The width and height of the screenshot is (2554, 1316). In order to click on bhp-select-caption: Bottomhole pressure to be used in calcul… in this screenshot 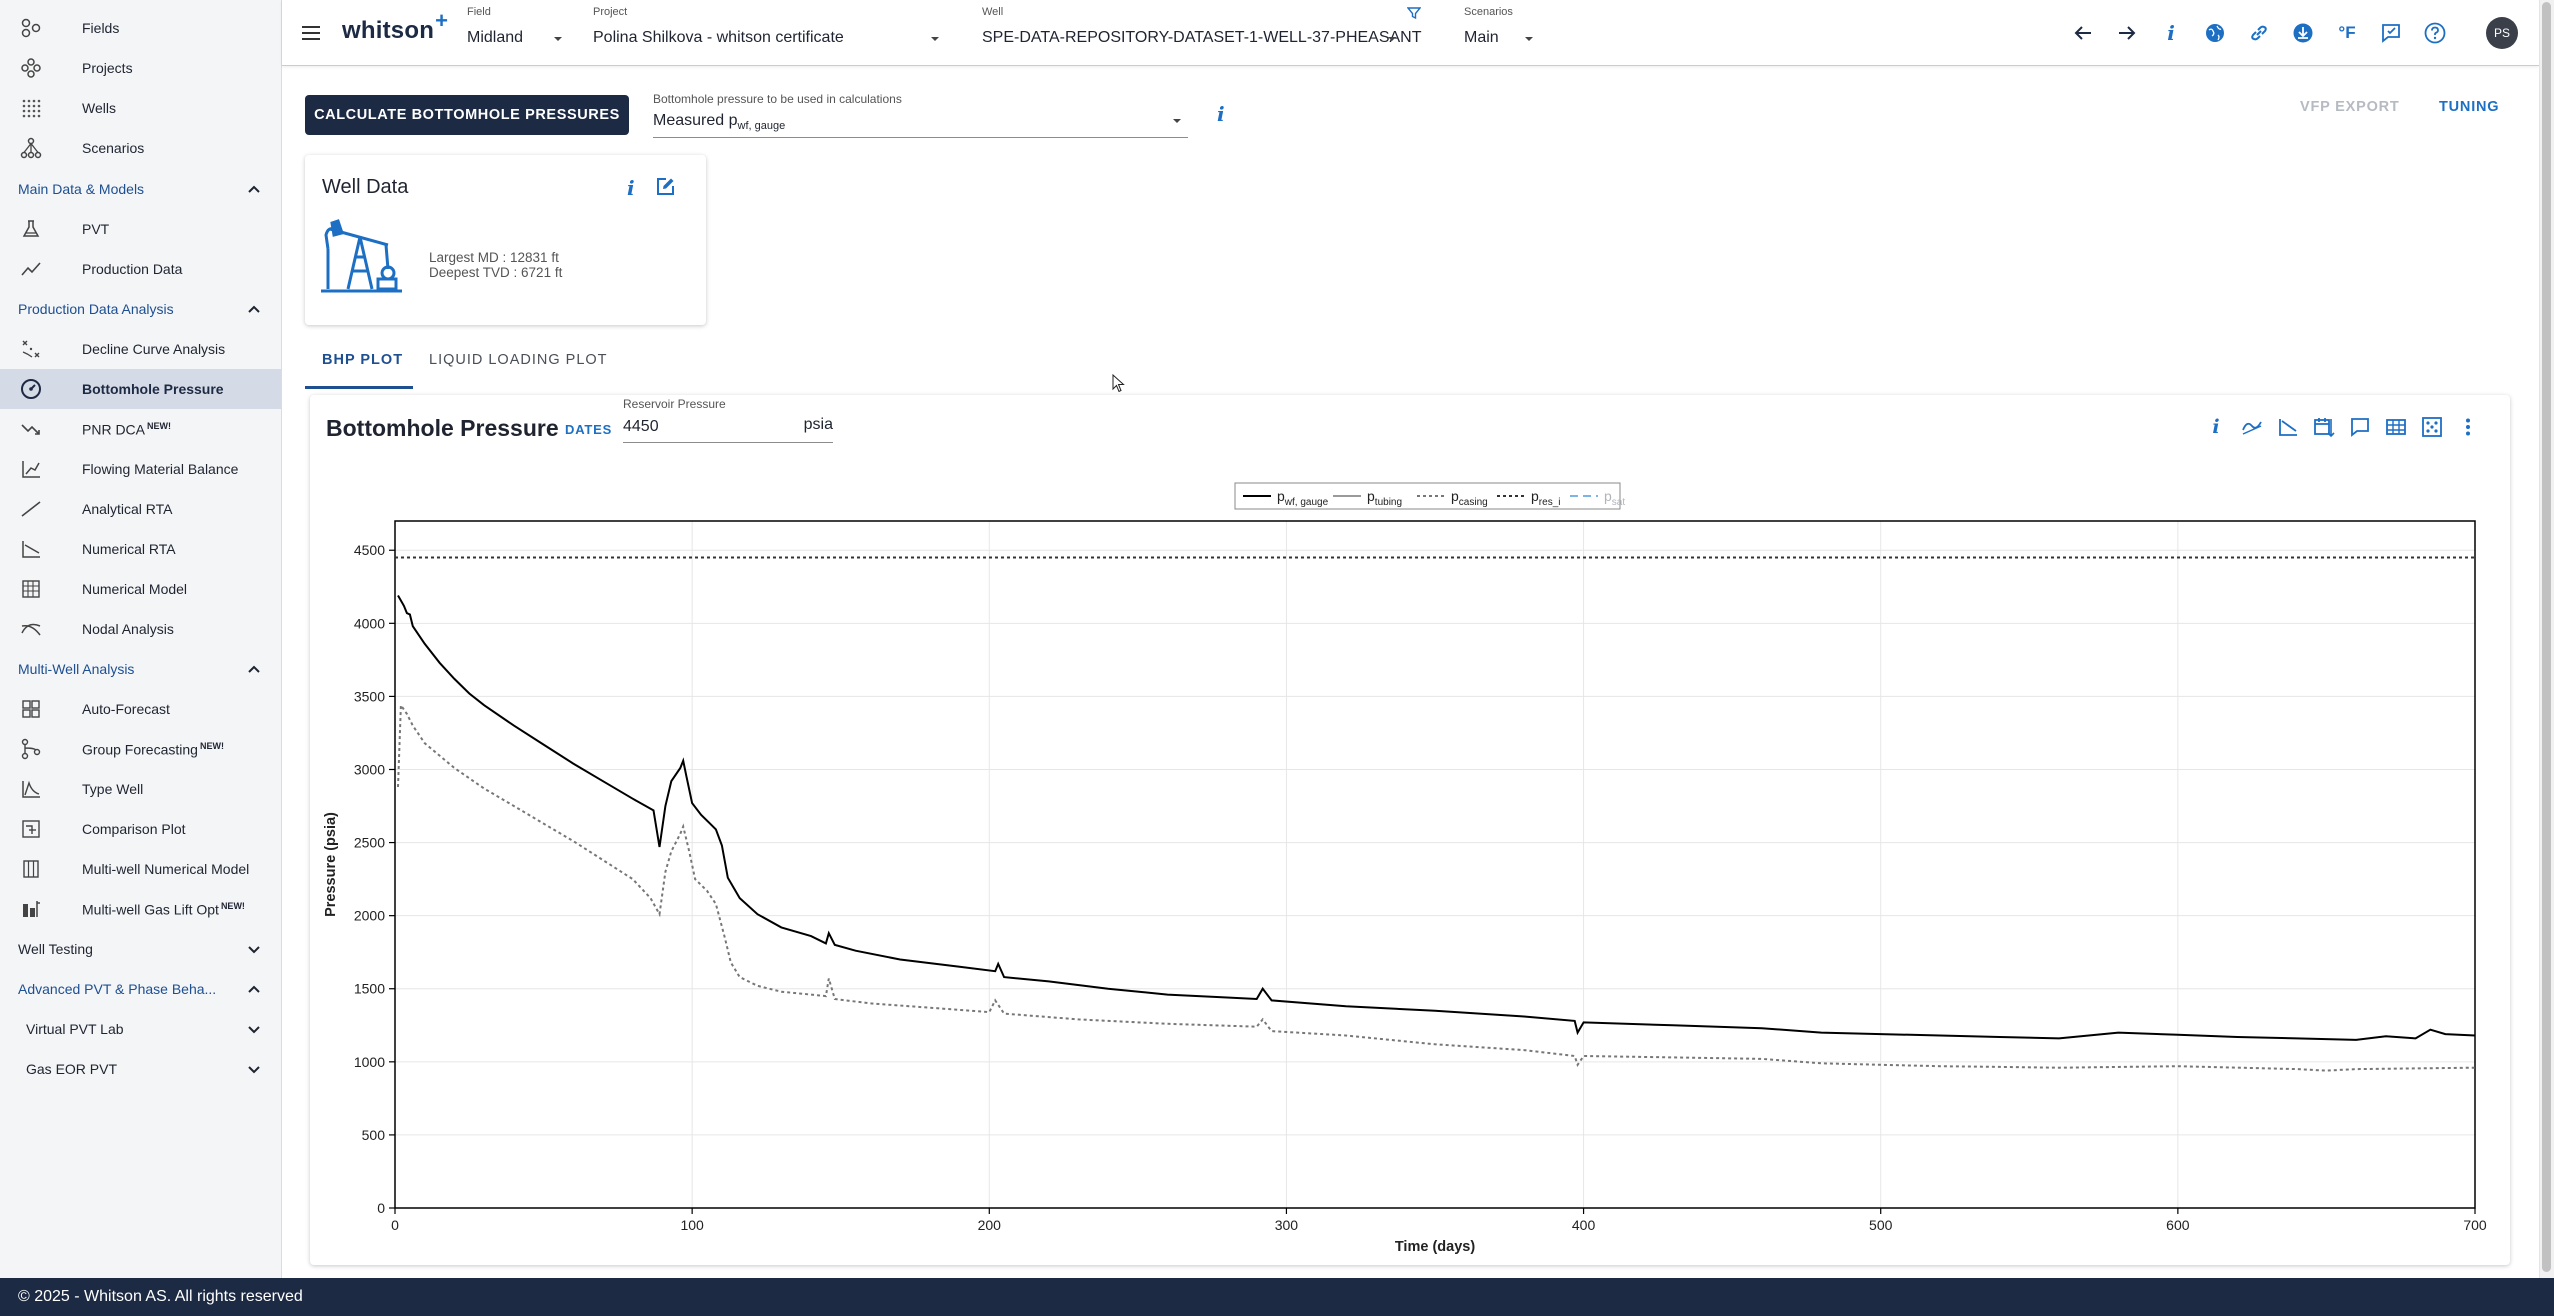, I will do `click(777, 99)`.